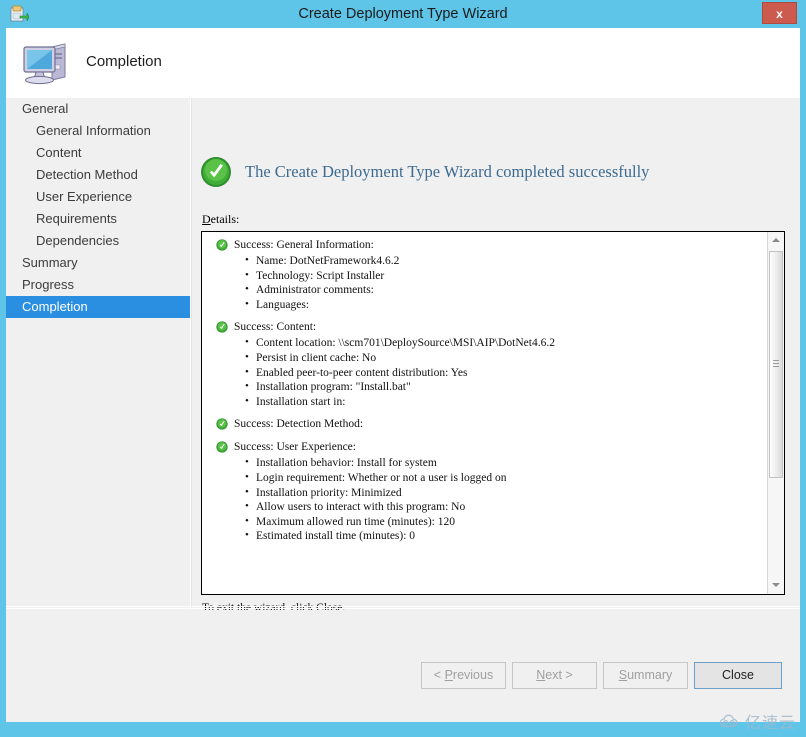 The image size is (806, 737). Describe the element at coordinates (506, 290) in the screenshot. I see `list-item: Administrator comments:` at that location.